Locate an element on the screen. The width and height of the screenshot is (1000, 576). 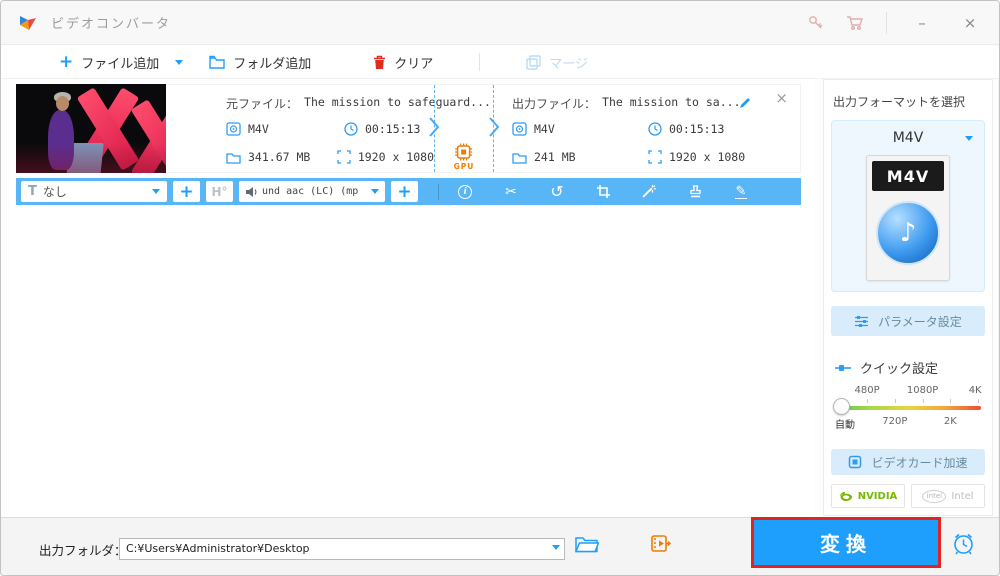
conversion-transfer-zone: GPU is located at coordinates (464, 128).